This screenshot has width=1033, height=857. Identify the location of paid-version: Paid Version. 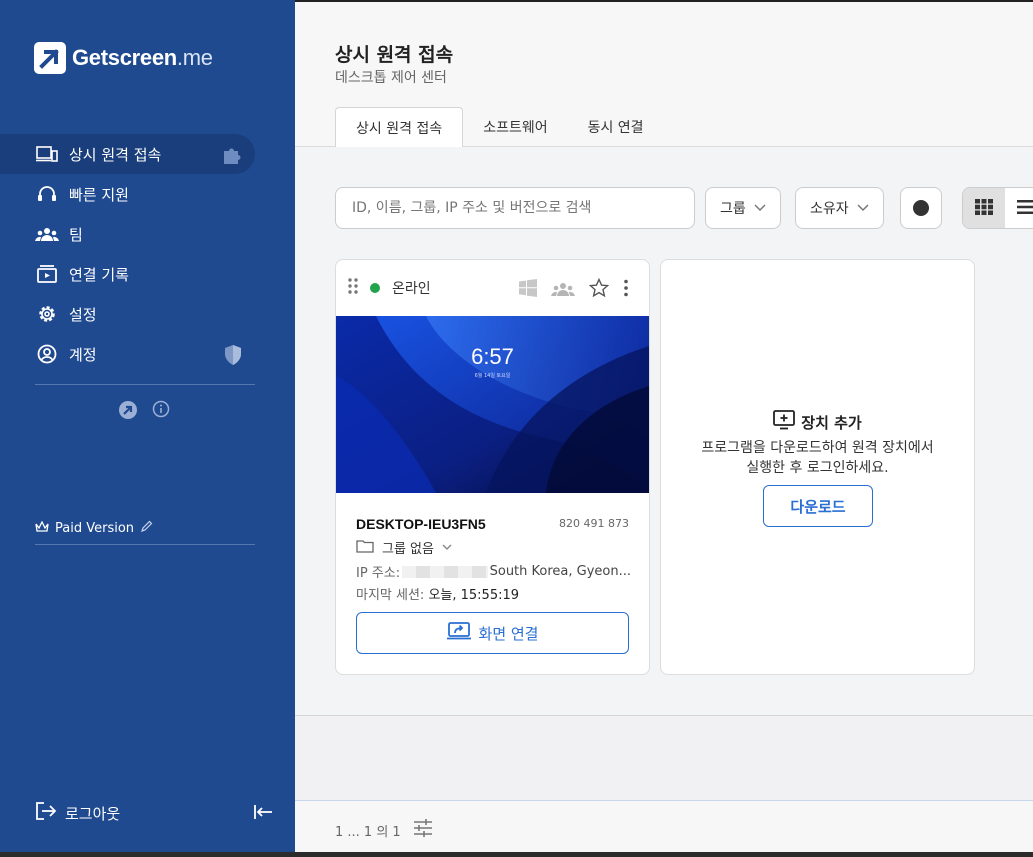
(94, 528).